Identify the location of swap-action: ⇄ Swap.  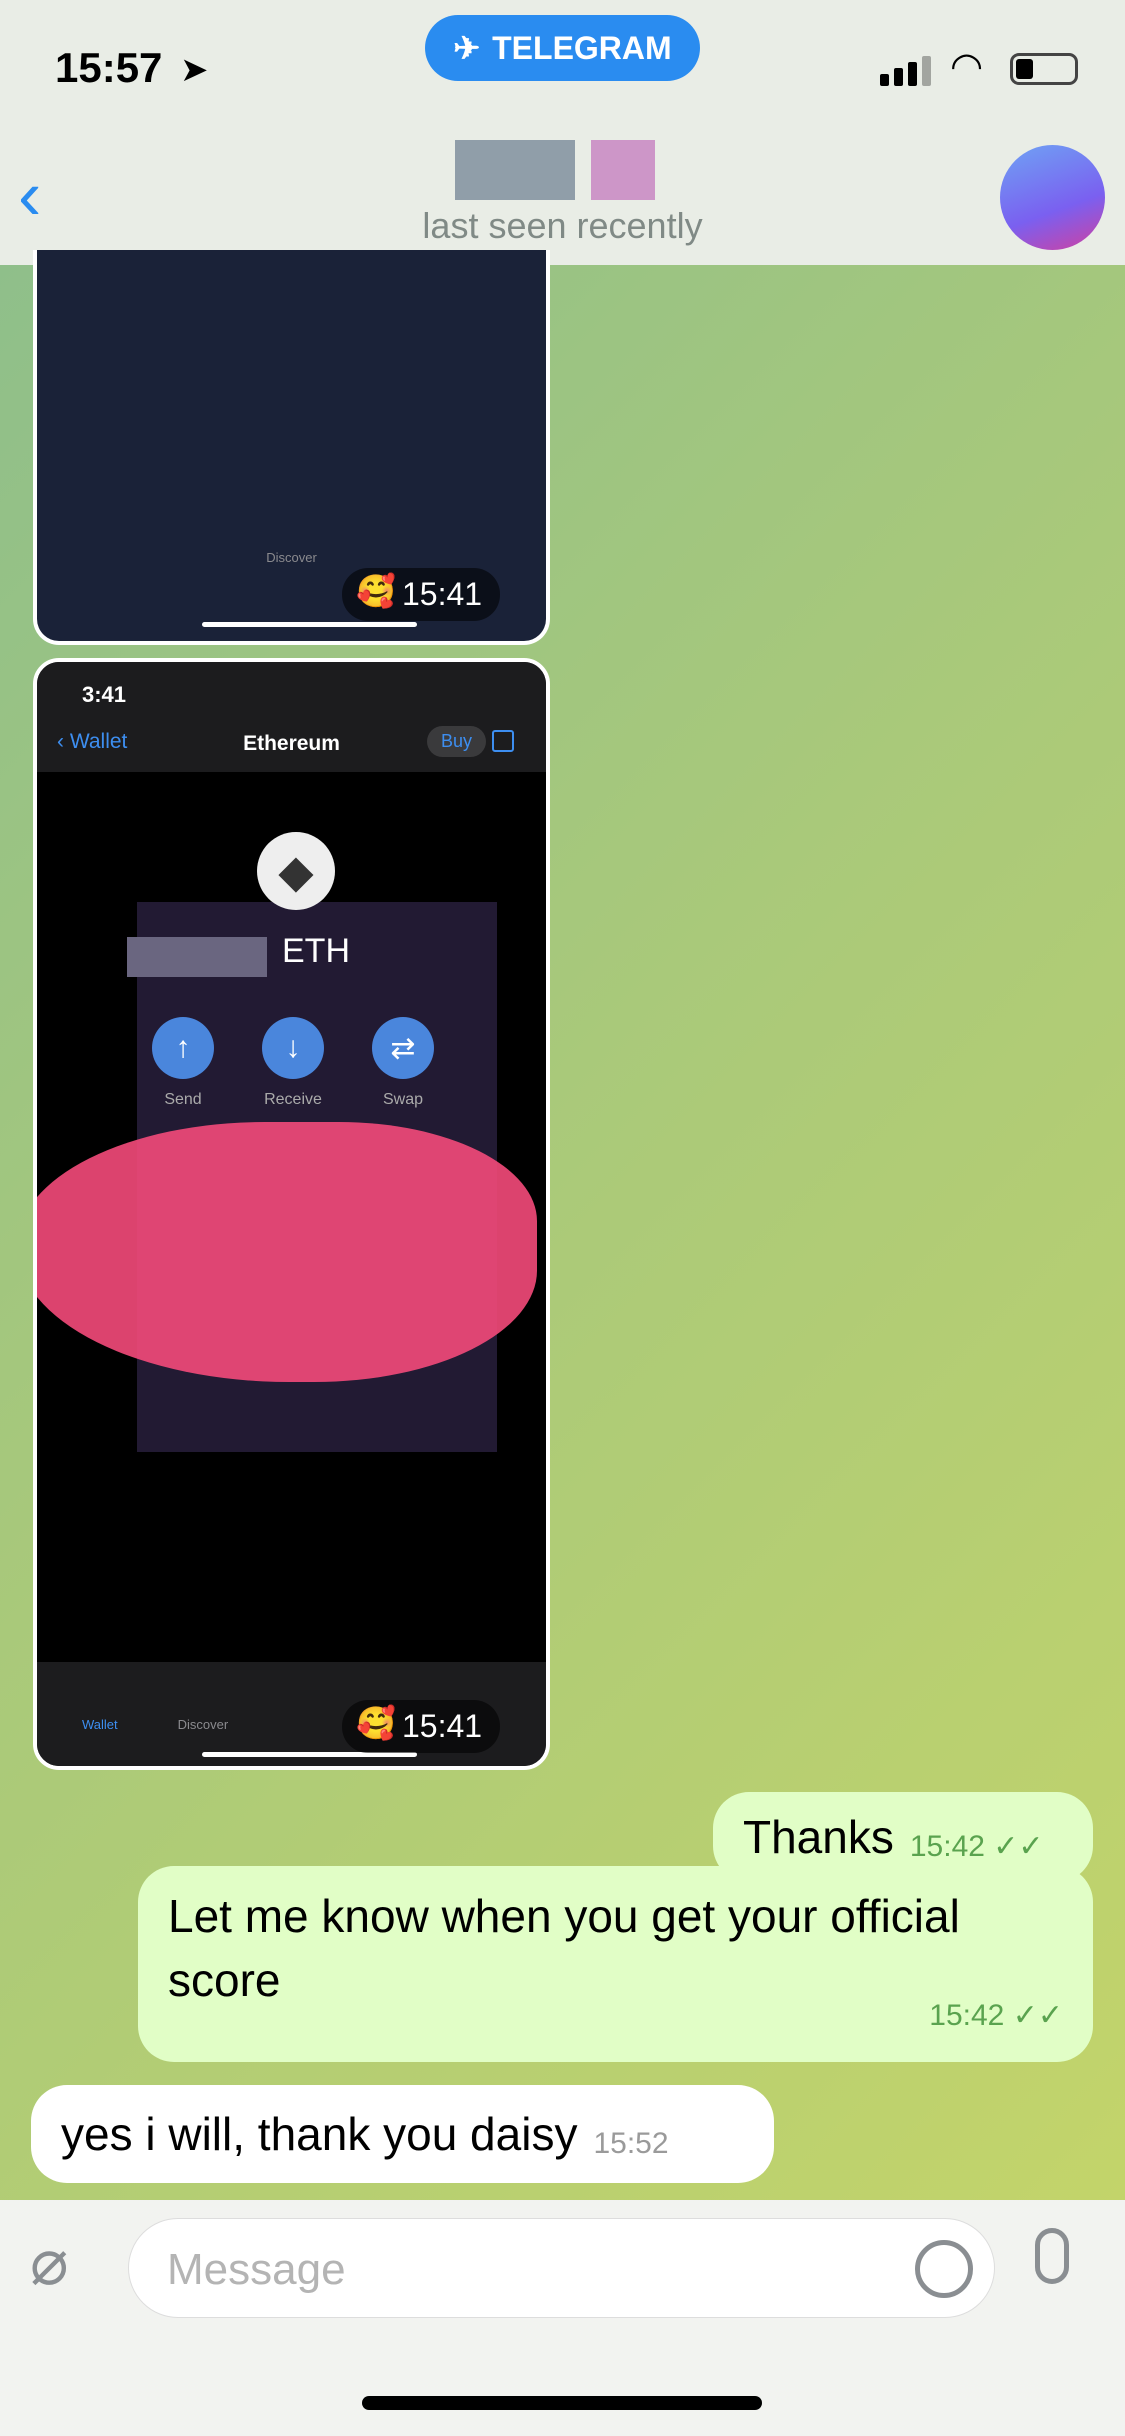
(403, 1063).